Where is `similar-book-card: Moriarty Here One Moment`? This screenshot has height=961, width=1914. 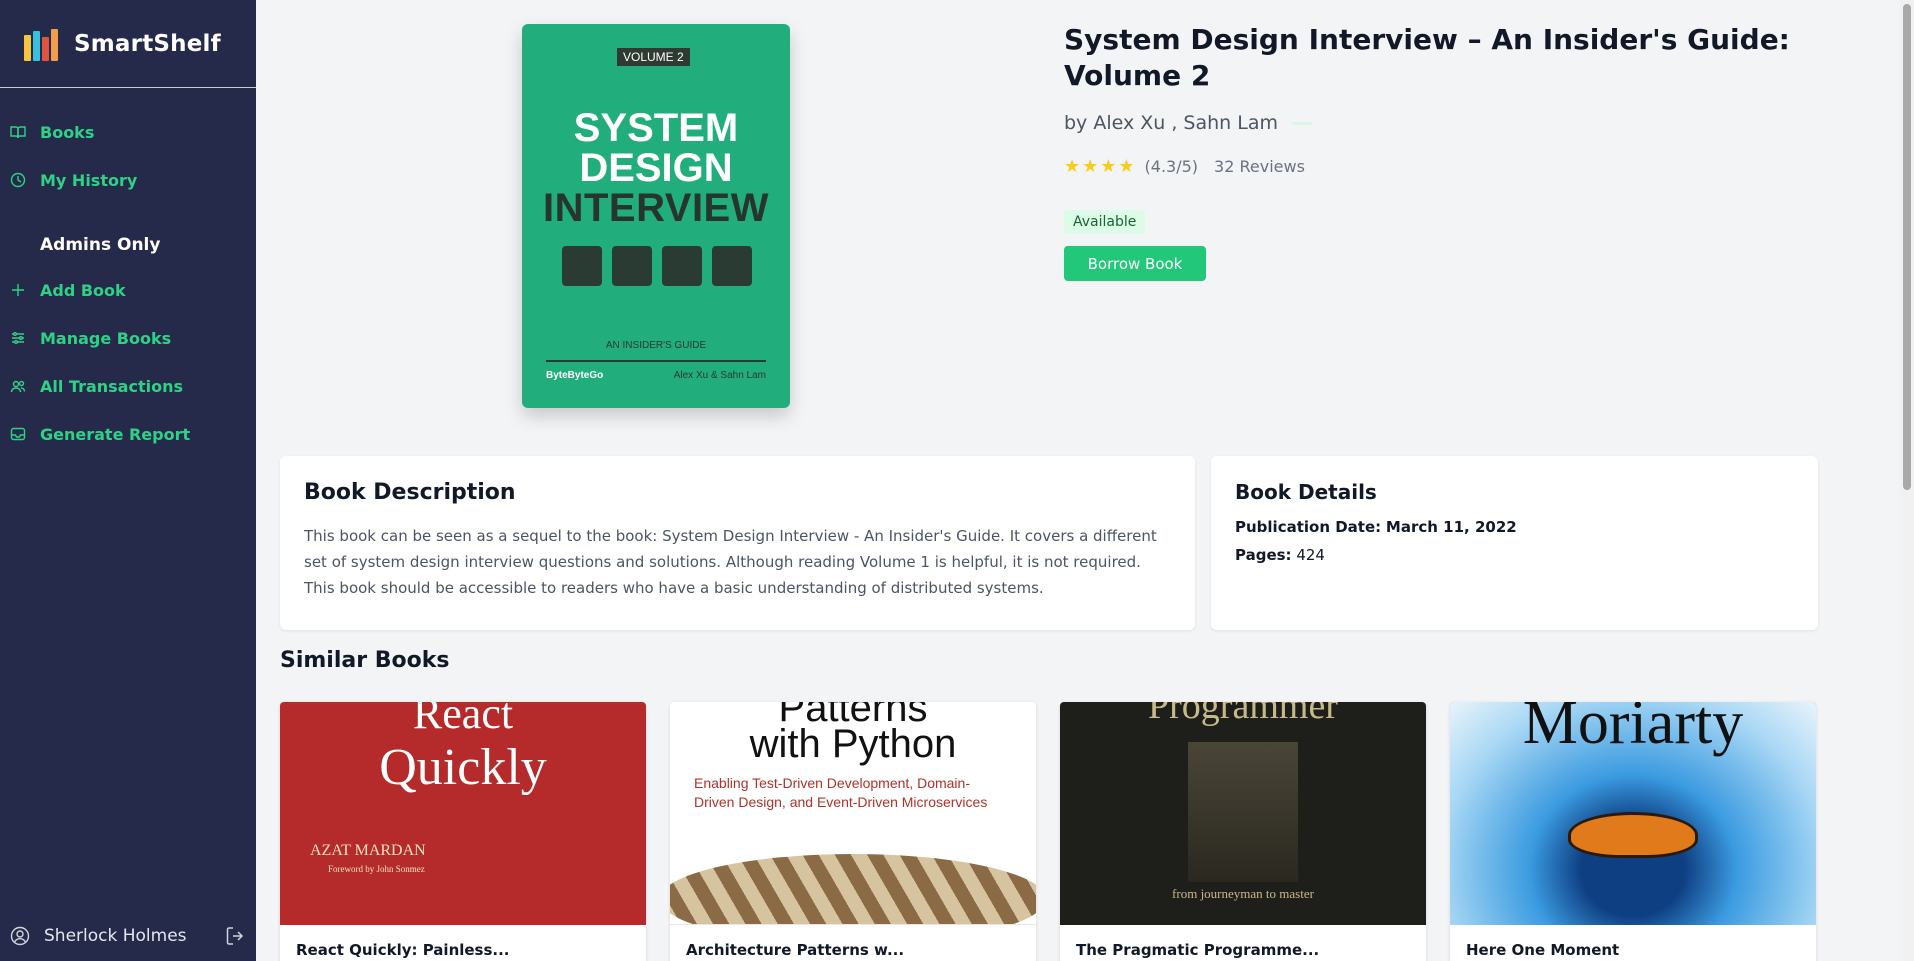 similar-book-card: Moriarty Here One Moment is located at coordinates (1633, 831).